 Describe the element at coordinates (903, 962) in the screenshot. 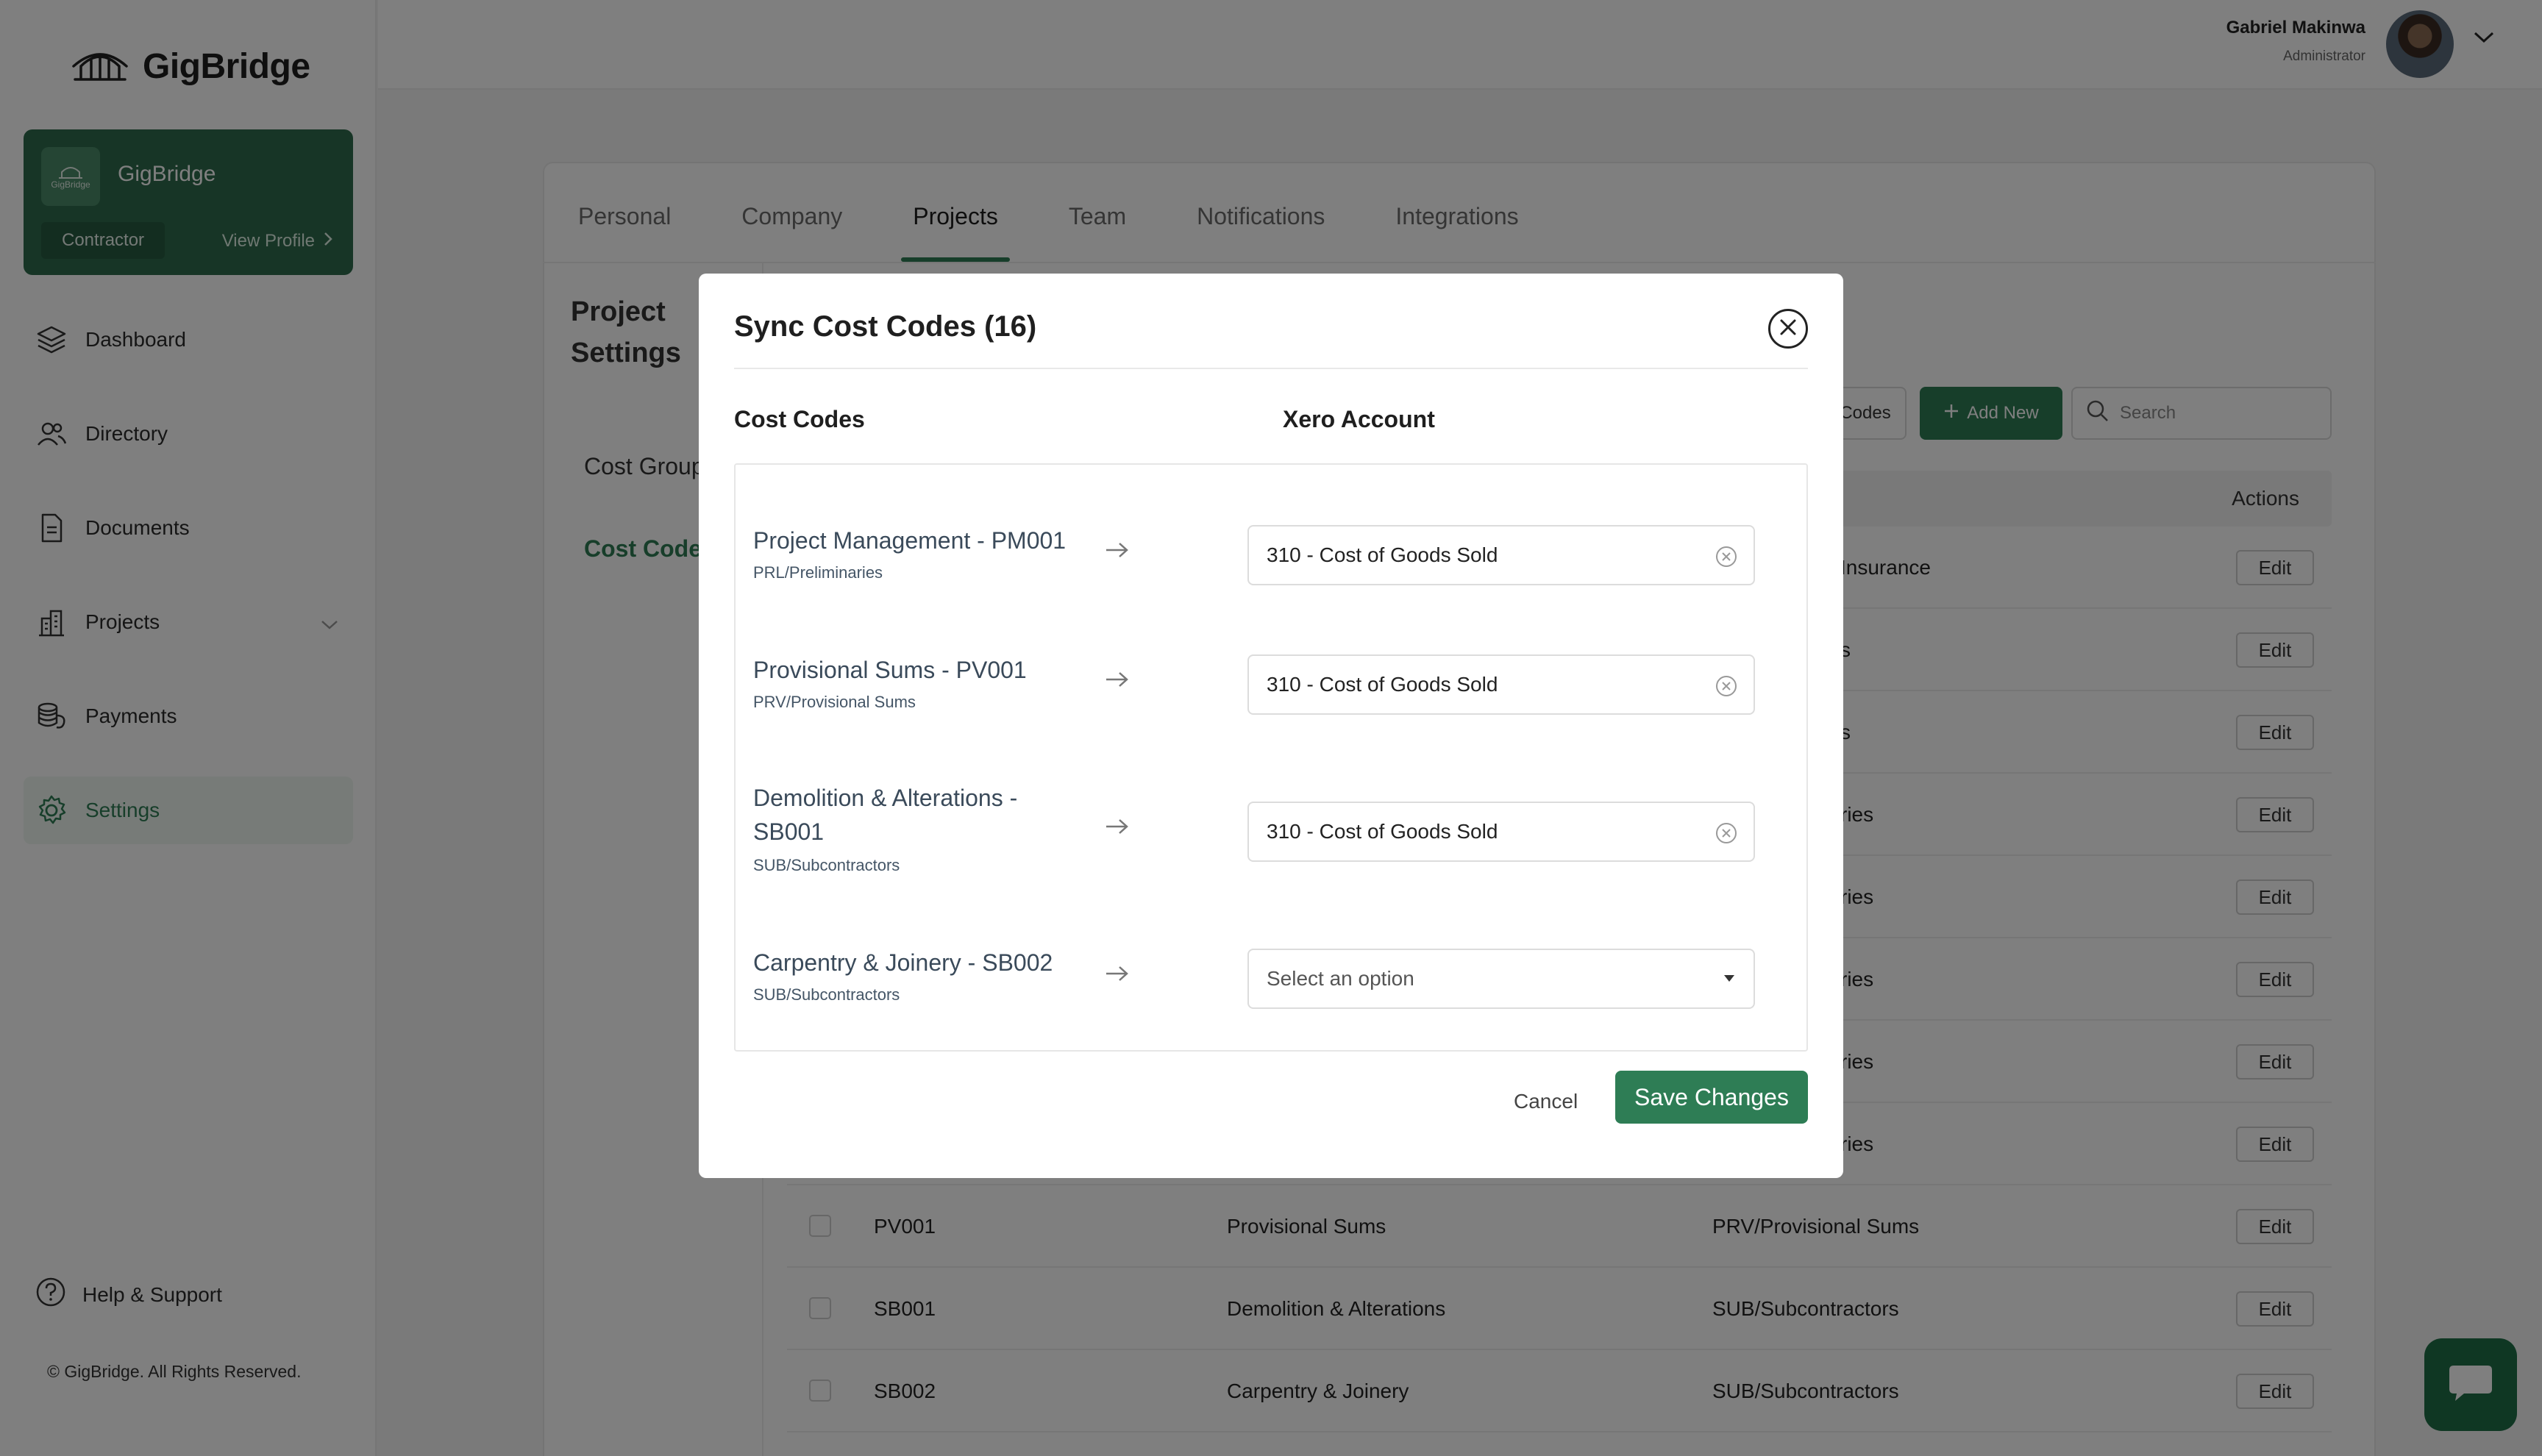

I see `cost-code-name: Carpentry & Joinery - SB002` at that location.